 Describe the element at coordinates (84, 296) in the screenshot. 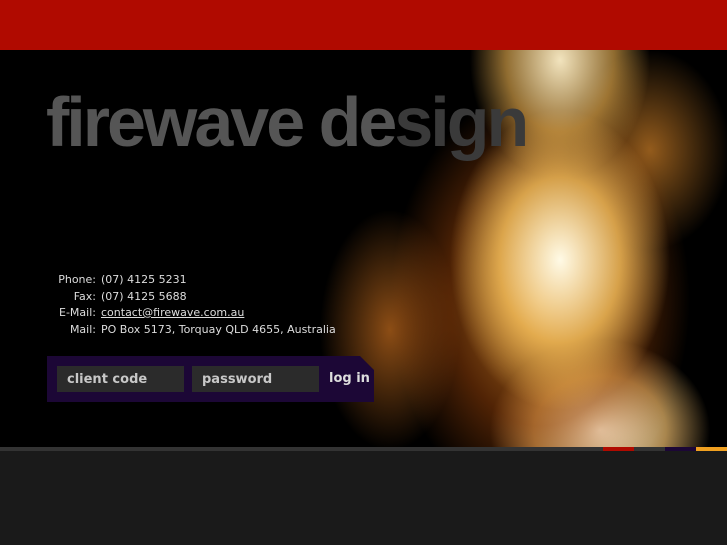

I see `fax-label: Fax:` at that location.